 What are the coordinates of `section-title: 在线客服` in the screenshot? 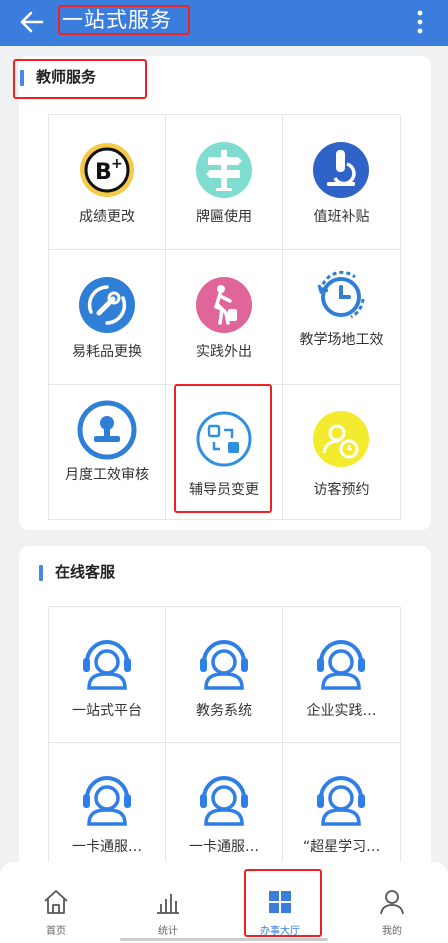 It's located at (85, 572).